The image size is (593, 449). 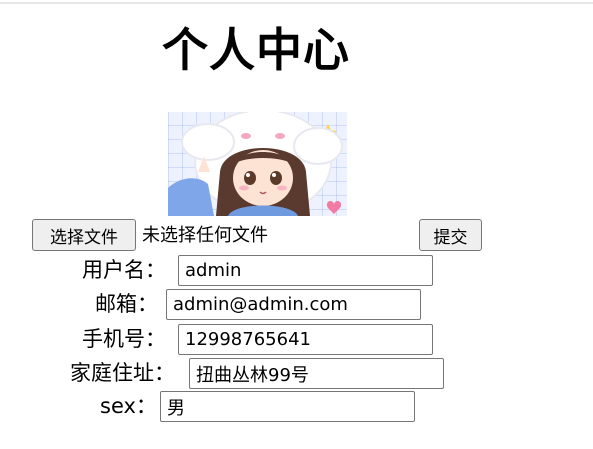 What do you see at coordinates (205, 235) in the screenshot?
I see `file-status-text: 未选择任何文件` at bounding box center [205, 235].